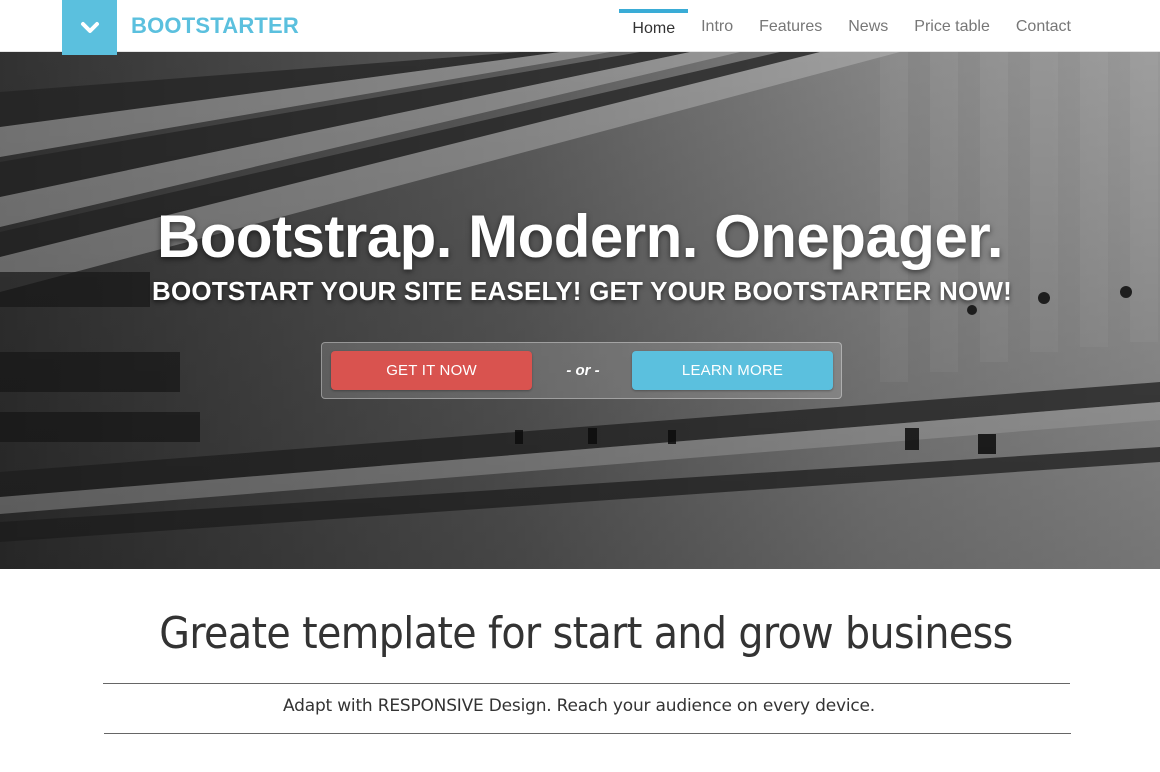 The width and height of the screenshot is (1160, 772). I want to click on cta-group: GET IT NOW - or - LEARN MORE, so click(581, 370).